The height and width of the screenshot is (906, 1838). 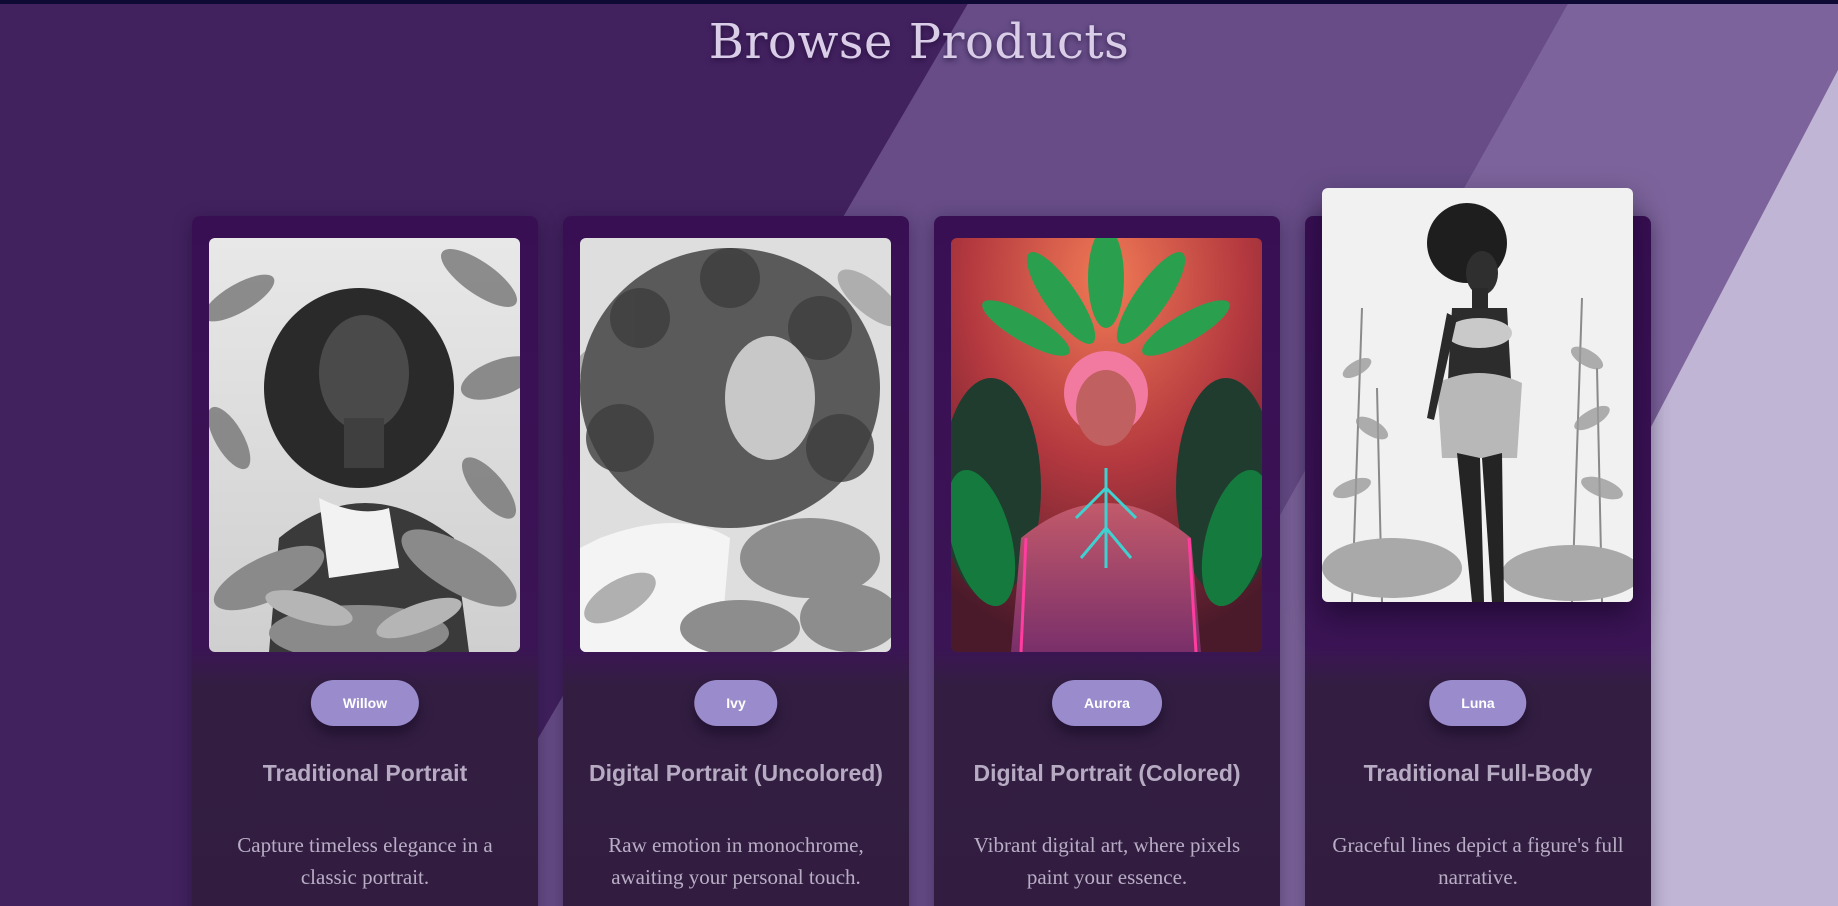 I want to click on product-name-willow-button: Willow, so click(x=365, y=703).